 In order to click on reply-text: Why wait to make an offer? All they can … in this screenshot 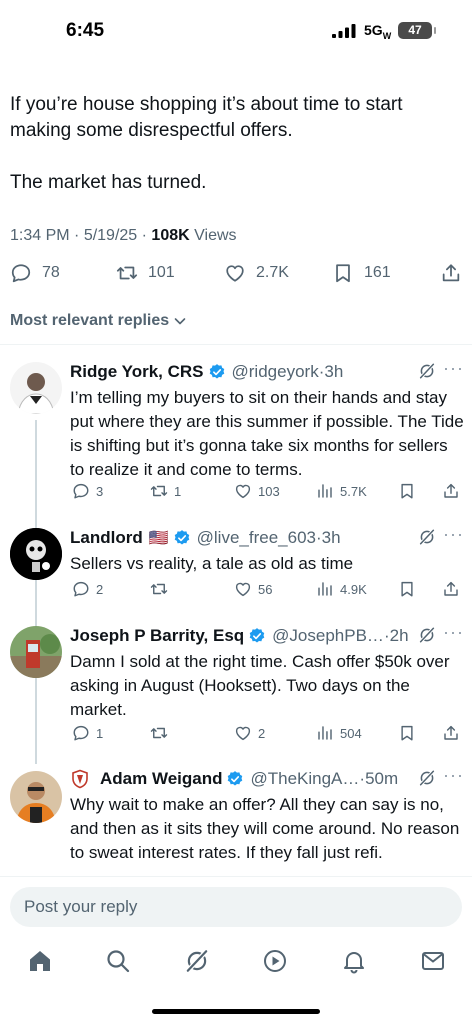, I will do `click(265, 828)`.